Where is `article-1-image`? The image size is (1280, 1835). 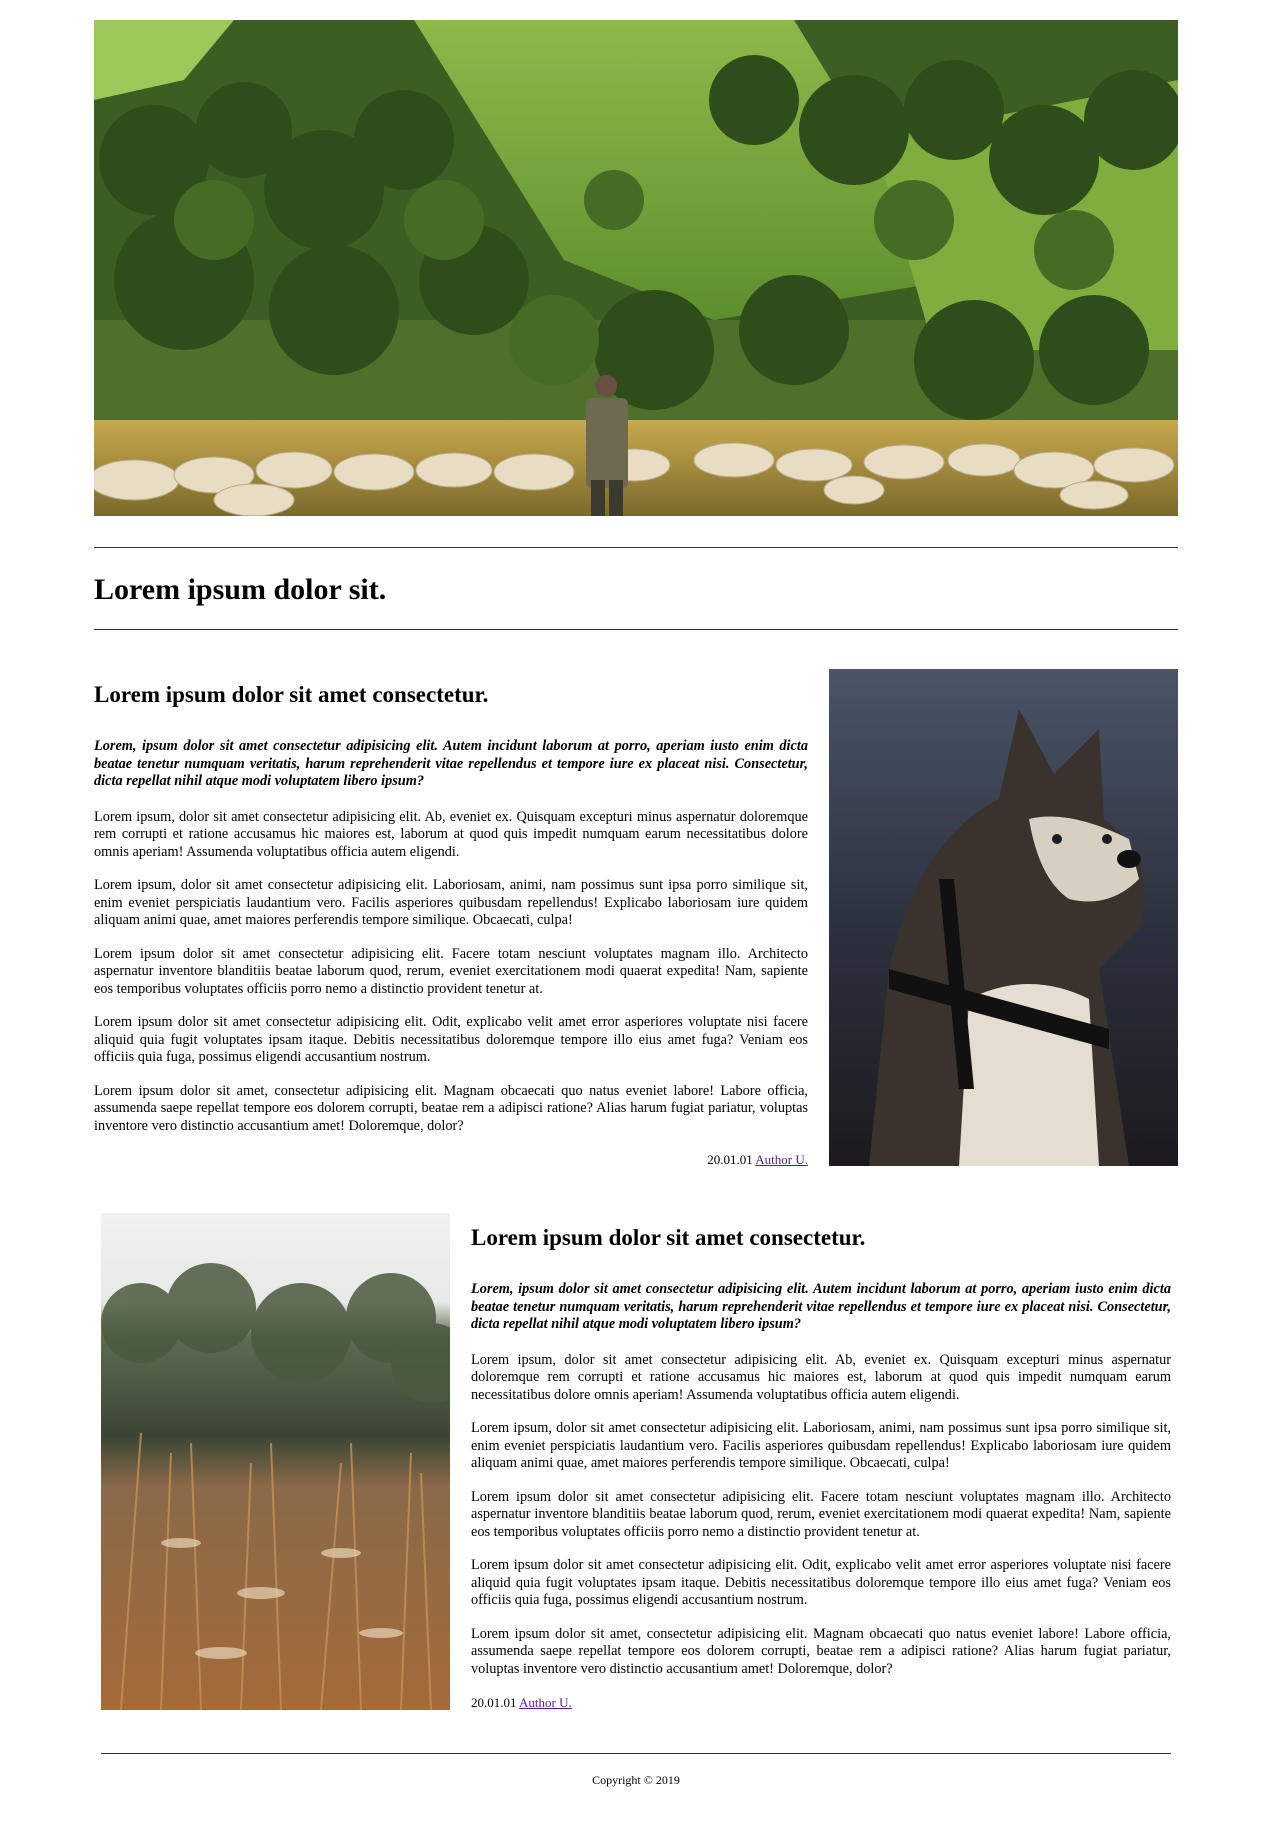
article-1-image is located at coordinates (1003, 917).